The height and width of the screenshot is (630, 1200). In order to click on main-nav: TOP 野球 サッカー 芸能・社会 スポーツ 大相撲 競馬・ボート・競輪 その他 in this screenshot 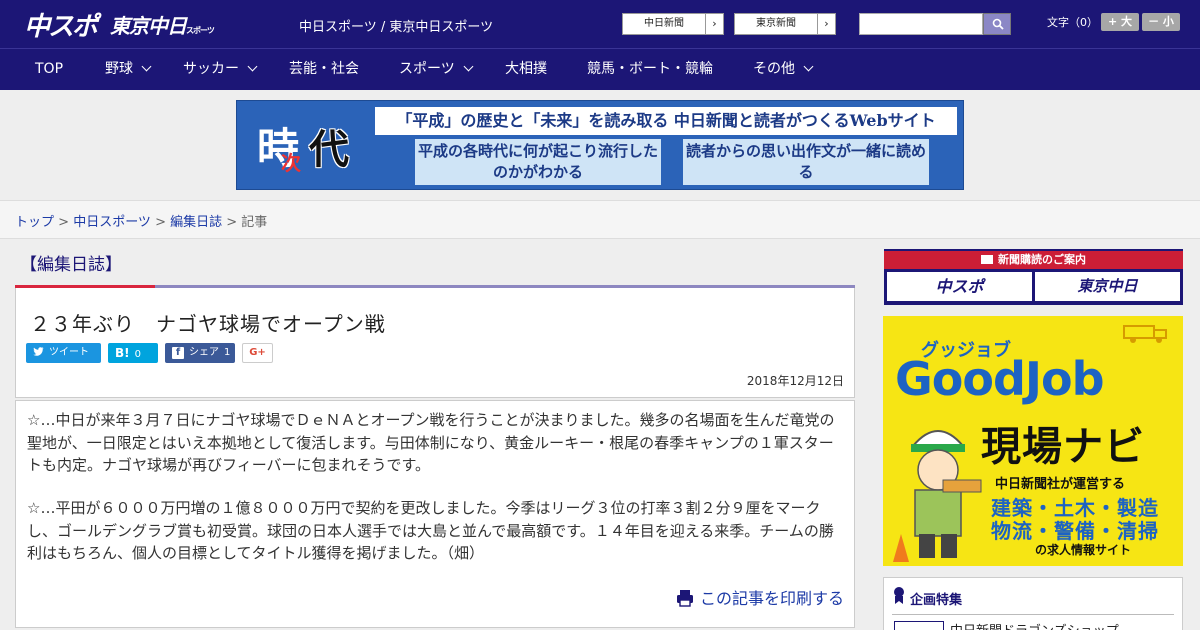, I will do `click(600, 69)`.